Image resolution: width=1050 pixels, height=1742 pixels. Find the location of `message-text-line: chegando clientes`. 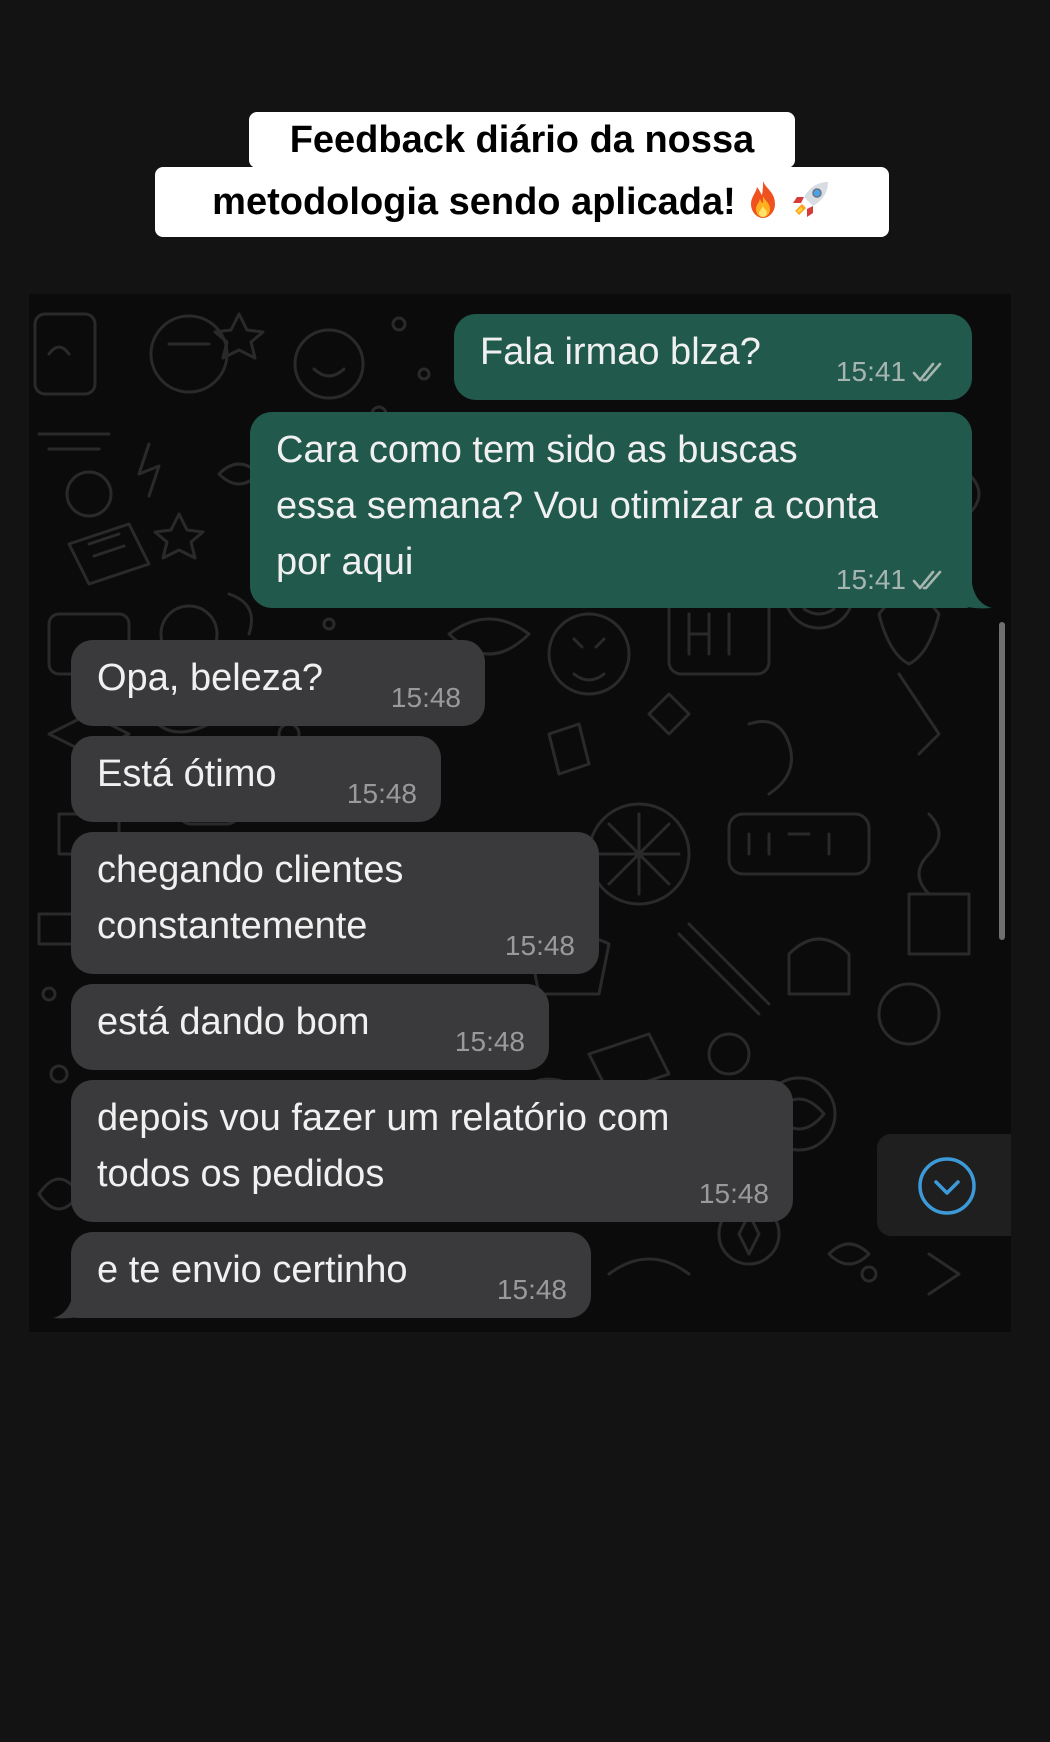

message-text-line: chegando clientes is located at coordinates (250, 870).